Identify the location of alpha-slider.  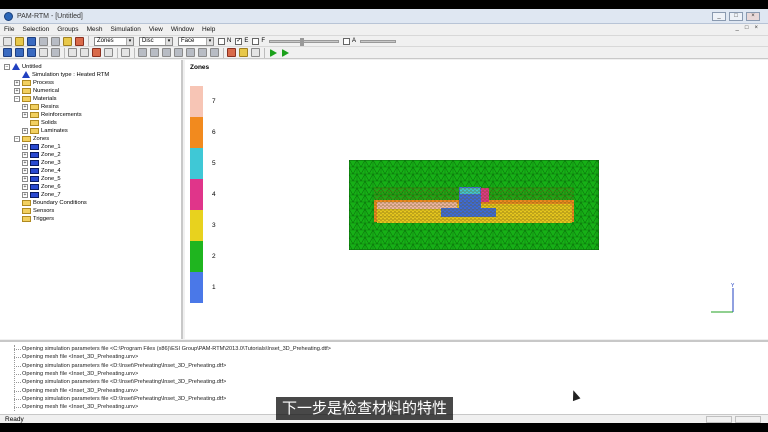
(378, 41).